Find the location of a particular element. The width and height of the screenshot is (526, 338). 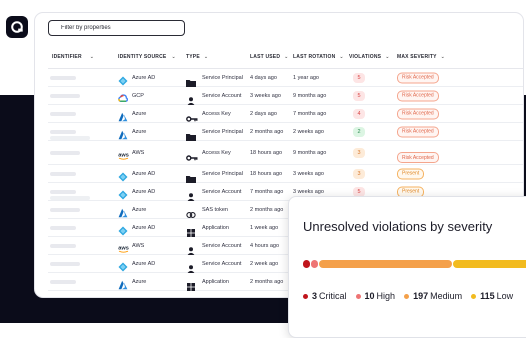

column-violations: VIOLATIONS ⌄ is located at coordinates (369, 57).